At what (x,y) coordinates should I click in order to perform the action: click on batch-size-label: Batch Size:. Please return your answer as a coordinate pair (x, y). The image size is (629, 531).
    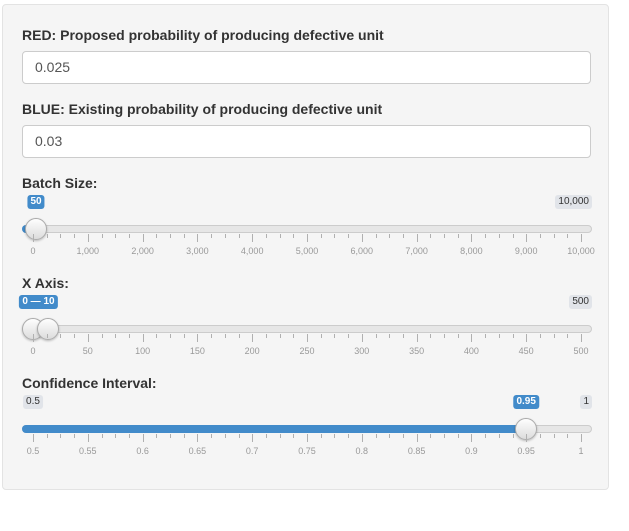
    Looking at the image, I should click on (60, 183).